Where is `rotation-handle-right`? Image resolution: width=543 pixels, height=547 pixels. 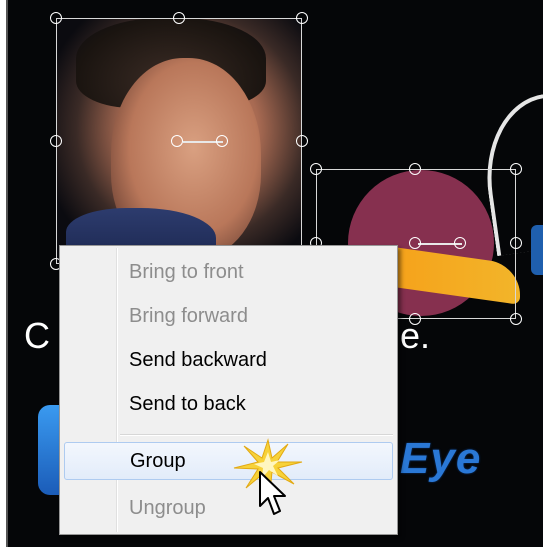 rotation-handle-right is located at coordinates (222, 141).